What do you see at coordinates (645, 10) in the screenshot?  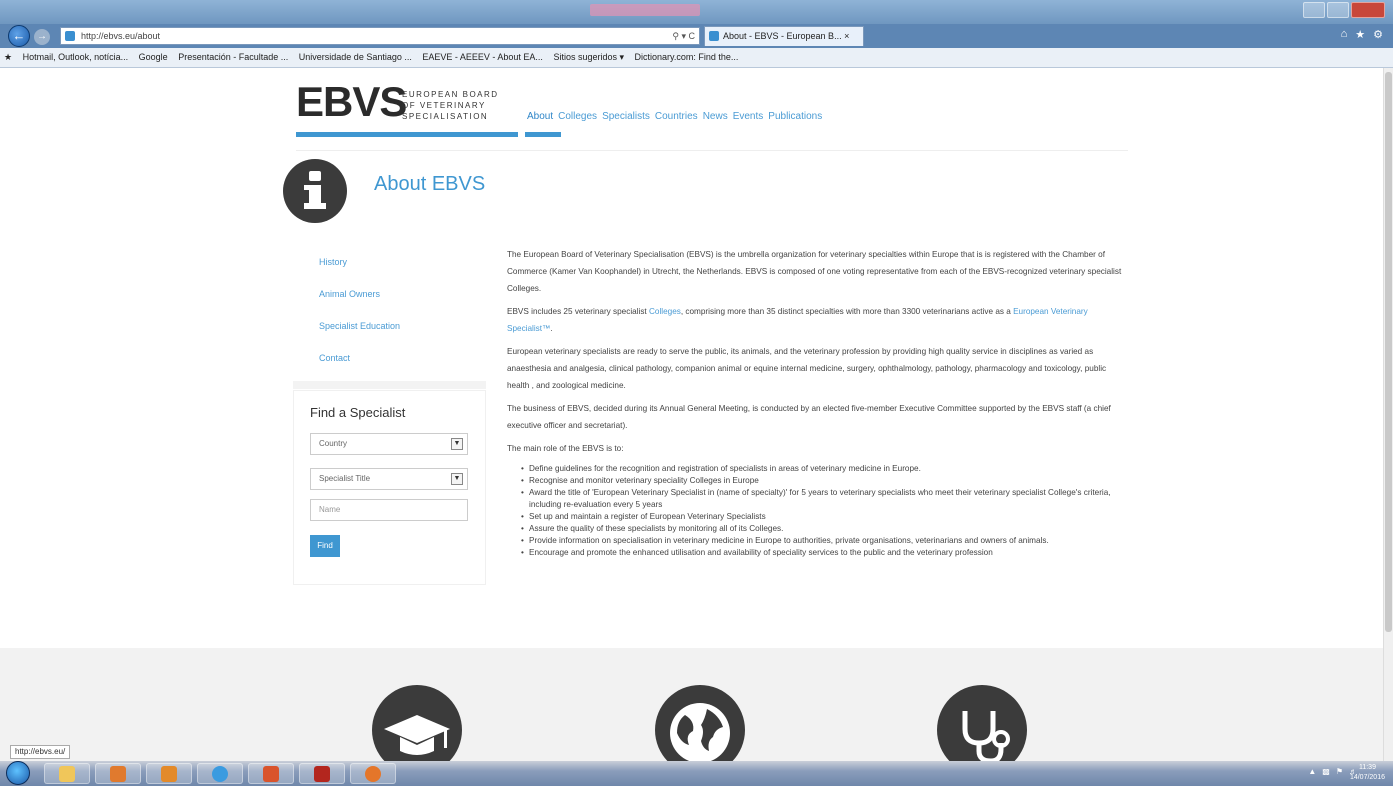 I see `titlebar-highlight` at bounding box center [645, 10].